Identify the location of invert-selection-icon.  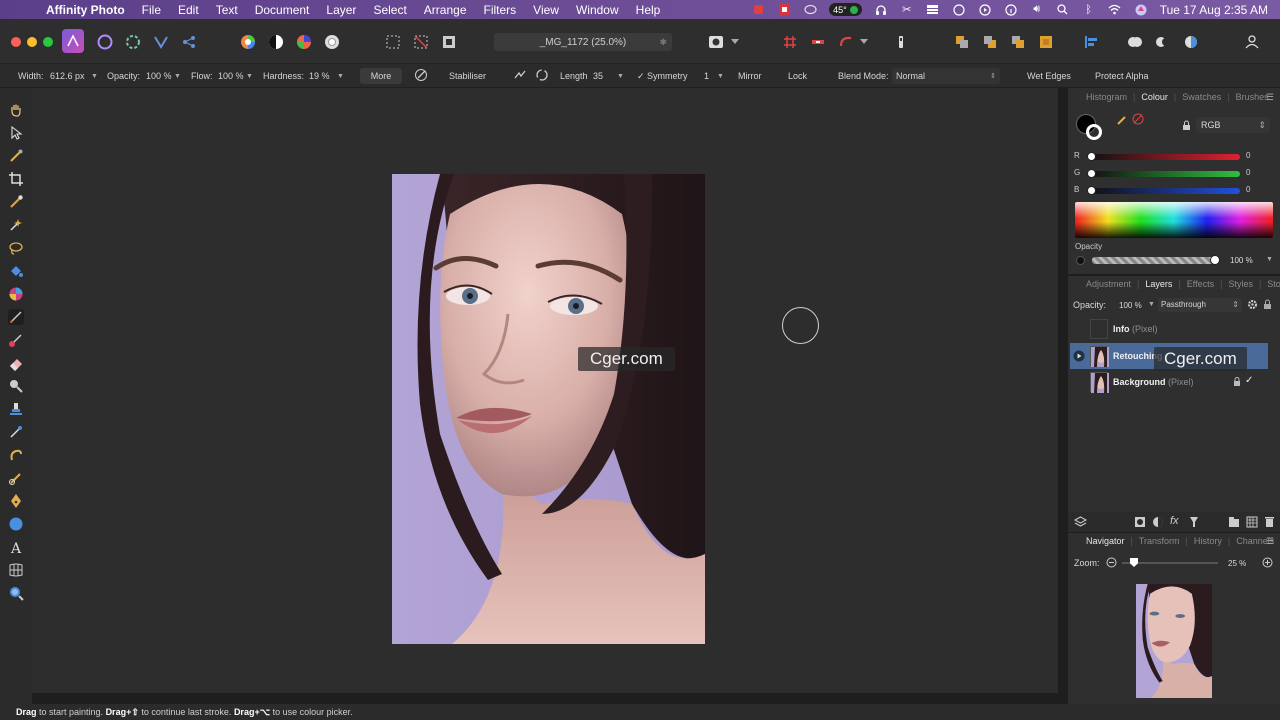
(449, 42).